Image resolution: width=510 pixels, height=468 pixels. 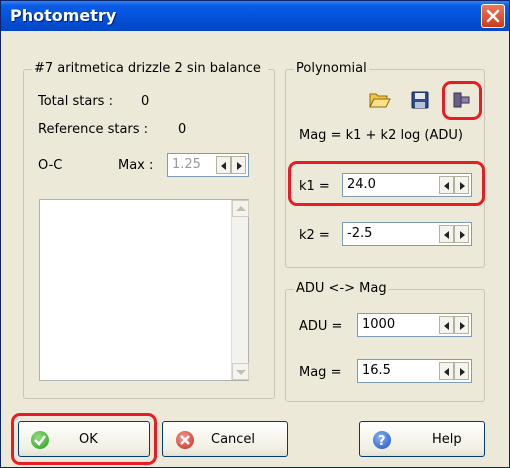 What do you see at coordinates (50, 165) in the screenshot?
I see `oc-label: O-C` at bounding box center [50, 165].